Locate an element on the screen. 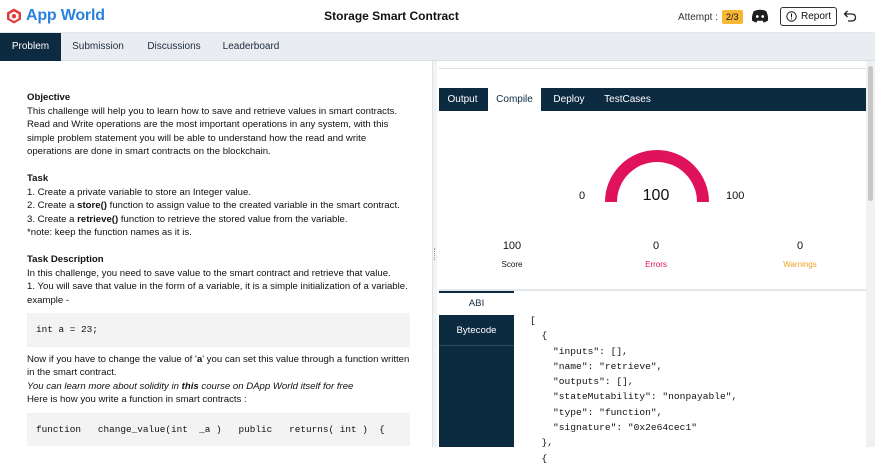 This screenshot has width=875, height=466. tab-bytecode: Bytecode is located at coordinates (476, 331).